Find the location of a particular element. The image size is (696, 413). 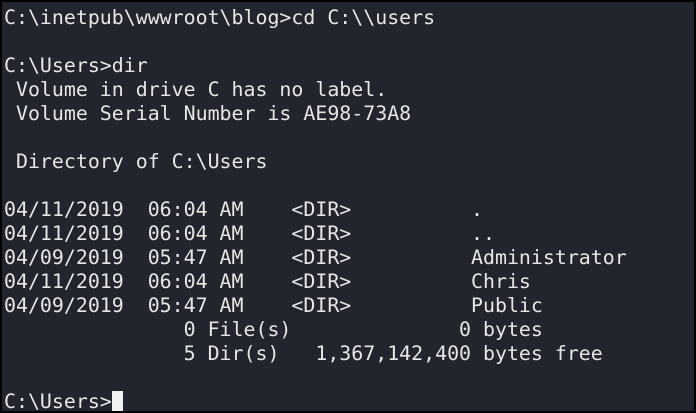

prompt: C:\Users> is located at coordinates (58, 400).